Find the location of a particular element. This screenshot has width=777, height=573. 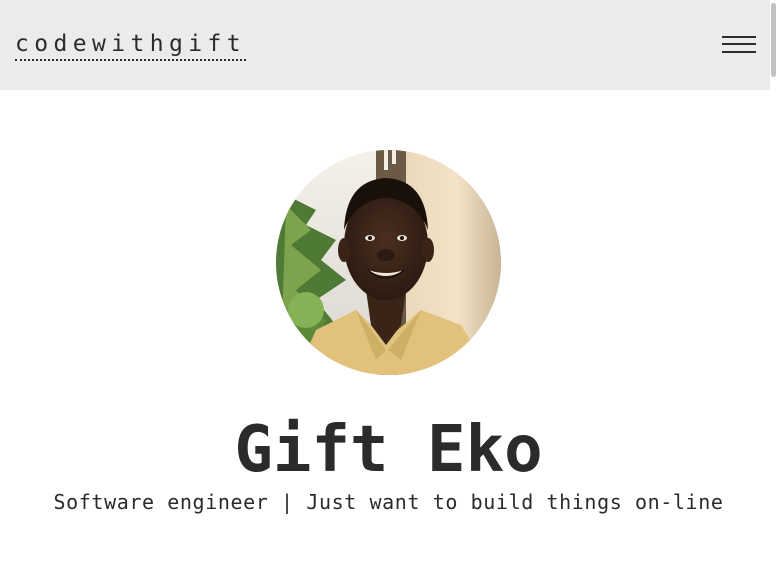

profile-name: Gift Eko is located at coordinates (388, 450).